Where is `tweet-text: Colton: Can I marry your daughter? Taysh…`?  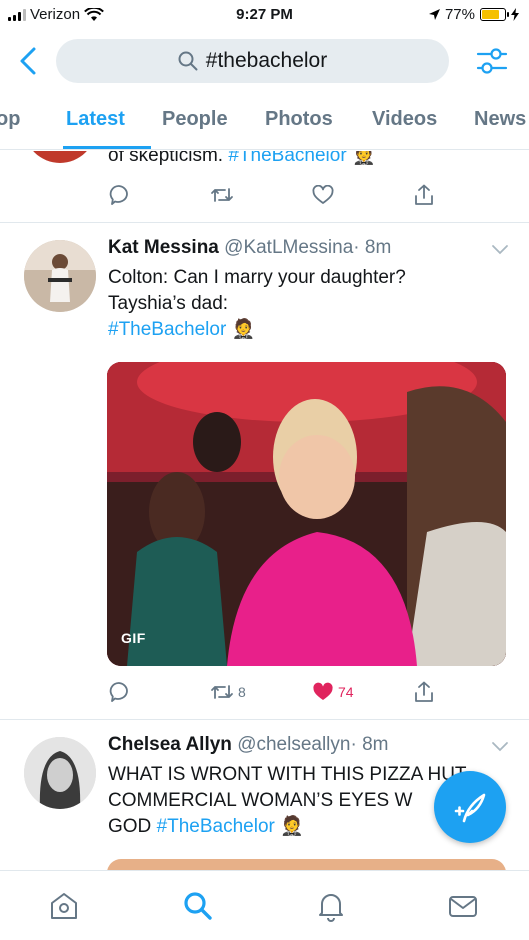 tweet-text: Colton: Can I marry your daughter? Taysh… is located at coordinates (257, 303).